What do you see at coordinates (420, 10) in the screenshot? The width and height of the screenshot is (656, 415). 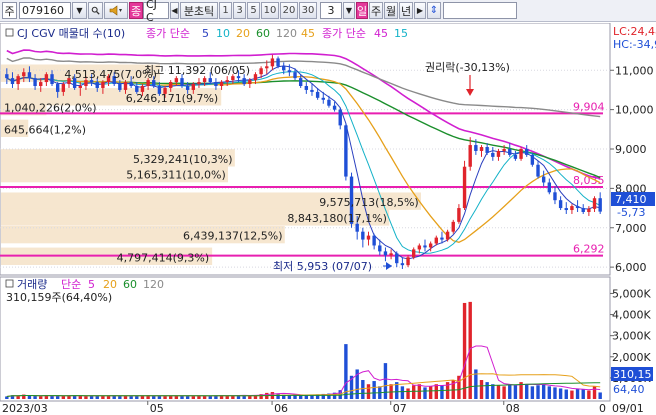 I see `period-next-button: ▶` at bounding box center [420, 10].